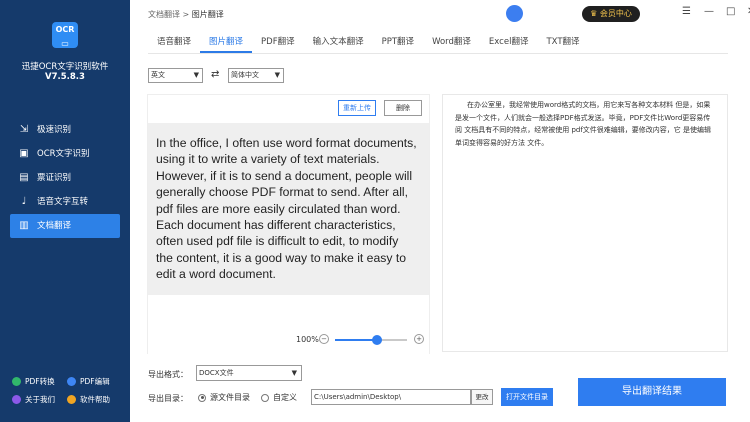 This screenshot has height=422, width=750. What do you see at coordinates (403, 108) in the screenshot?
I see `delete-button: 删除` at bounding box center [403, 108].